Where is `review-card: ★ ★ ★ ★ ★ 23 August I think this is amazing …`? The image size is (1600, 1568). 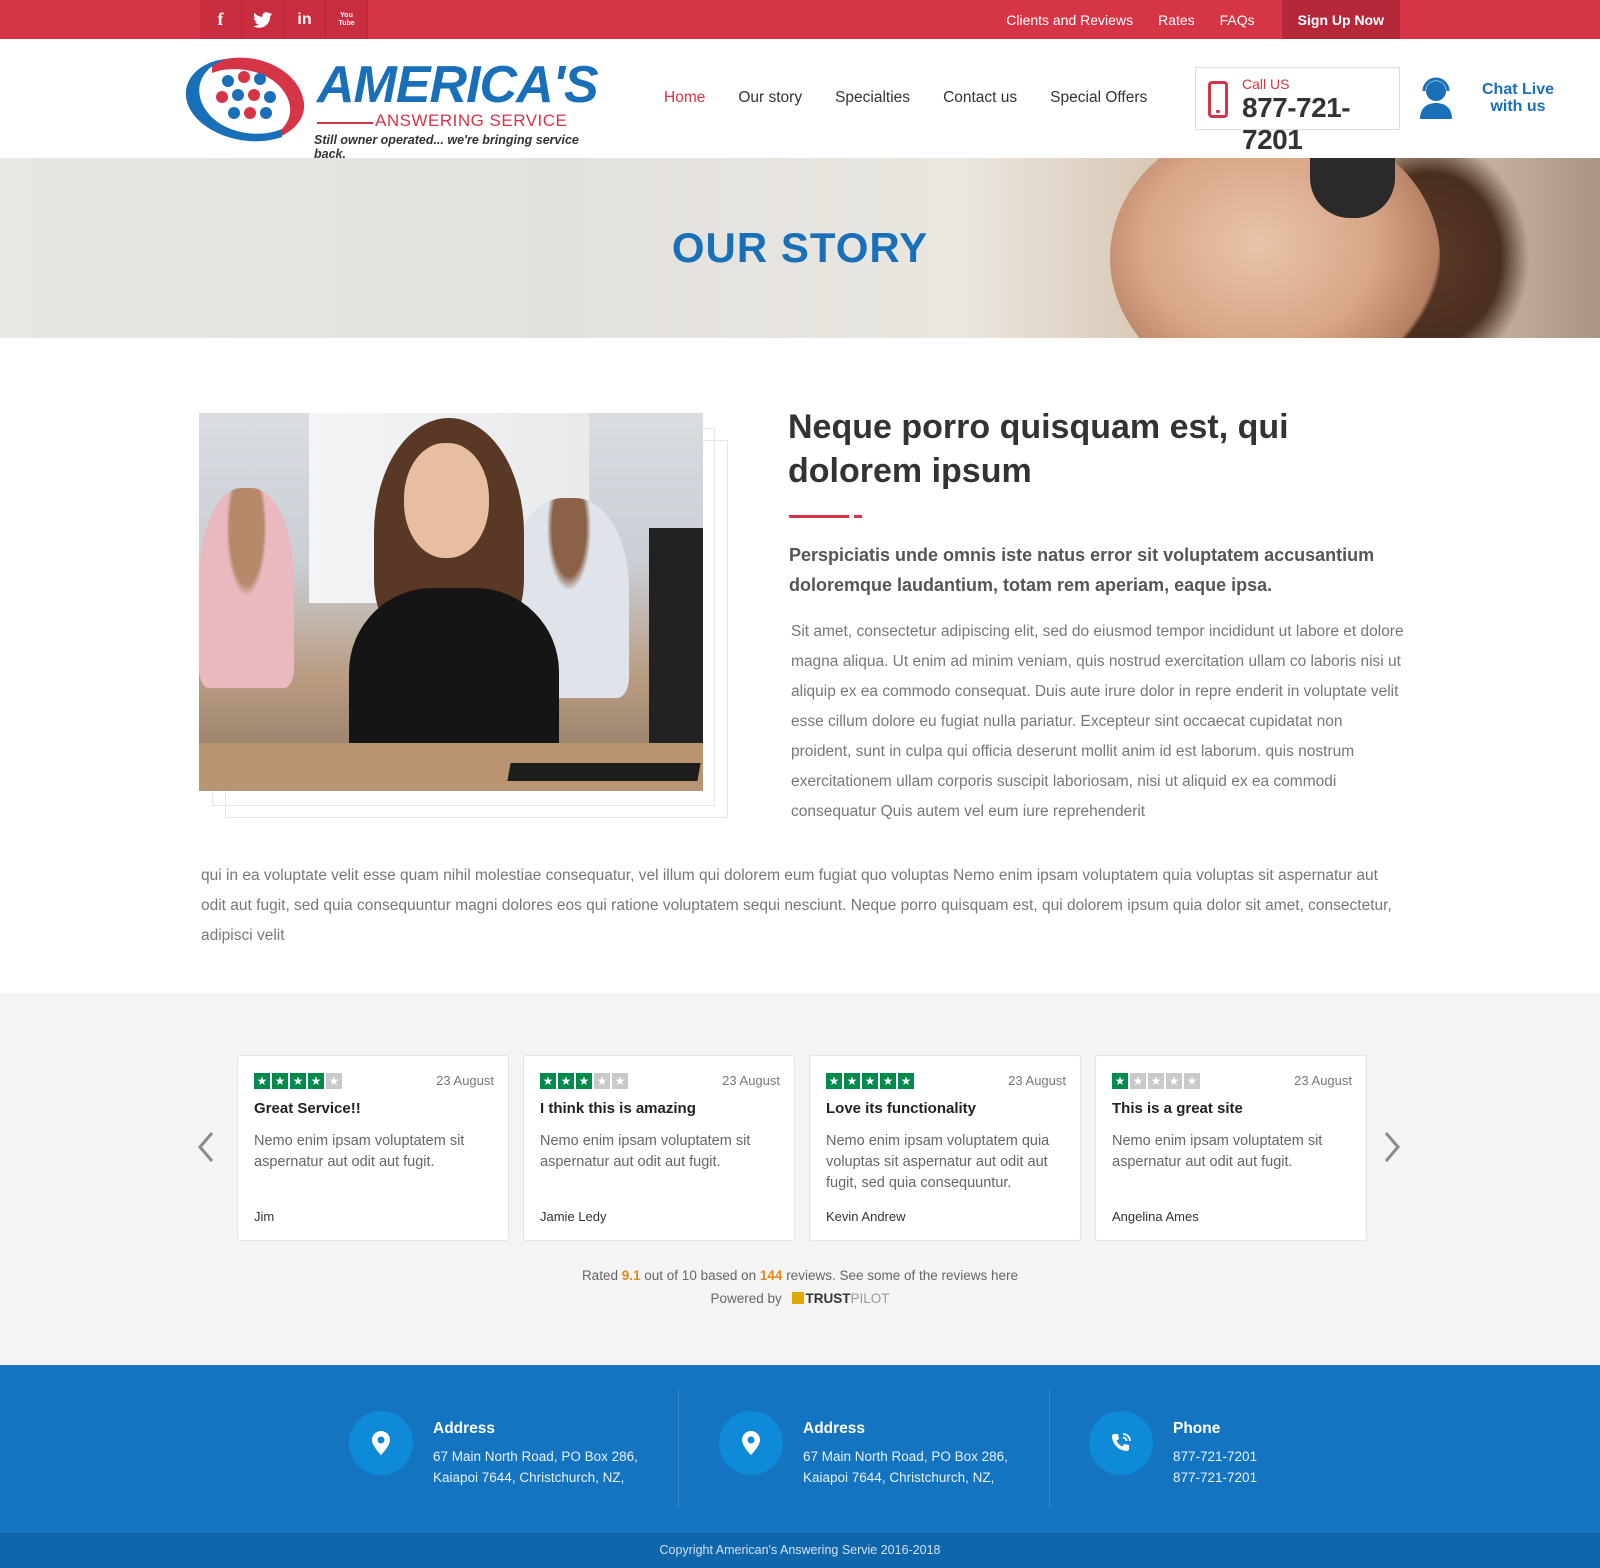 review-card: ★ ★ ★ ★ ★ 23 August I think this is amazing … is located at coordinates (659, 1148).